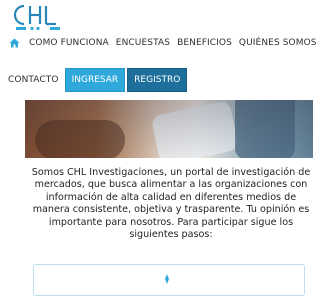 This screenshot has height=296, width=336. I want to click on nav-encuestas: ENCUESTAS, so click(143, 43).